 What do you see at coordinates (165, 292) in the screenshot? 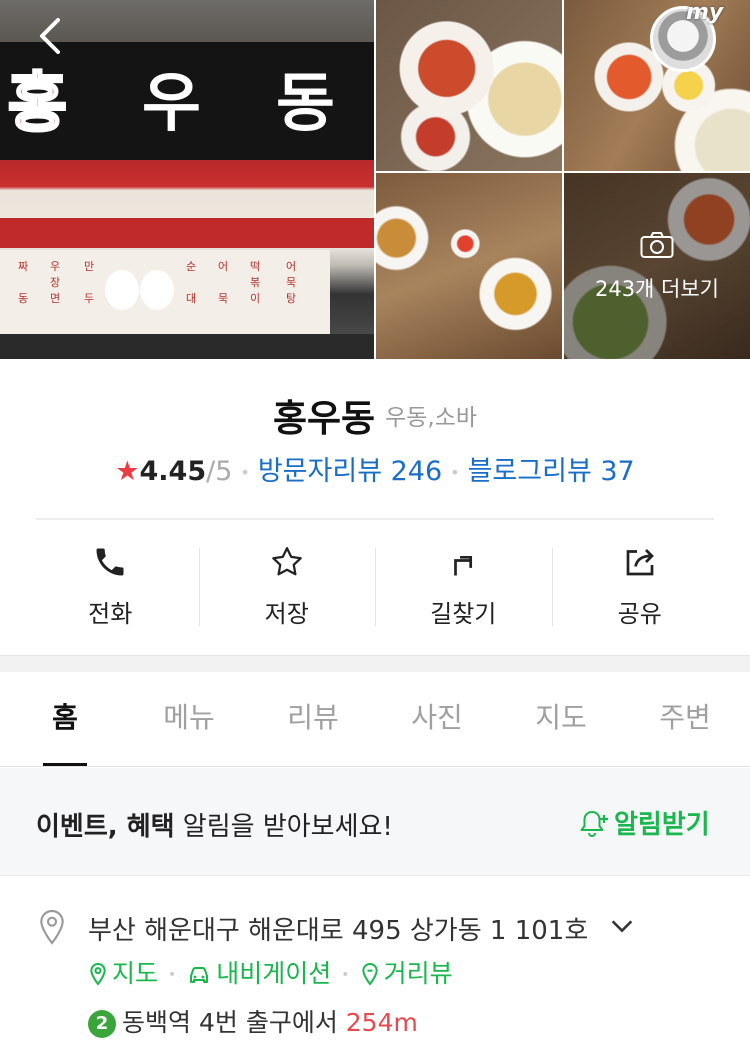
I see `menu-board: 우 장 동 면 두 짜 만 순 대 어 묵 떡 볶 이 어 묵 탕` at bounding box center [165, 292].